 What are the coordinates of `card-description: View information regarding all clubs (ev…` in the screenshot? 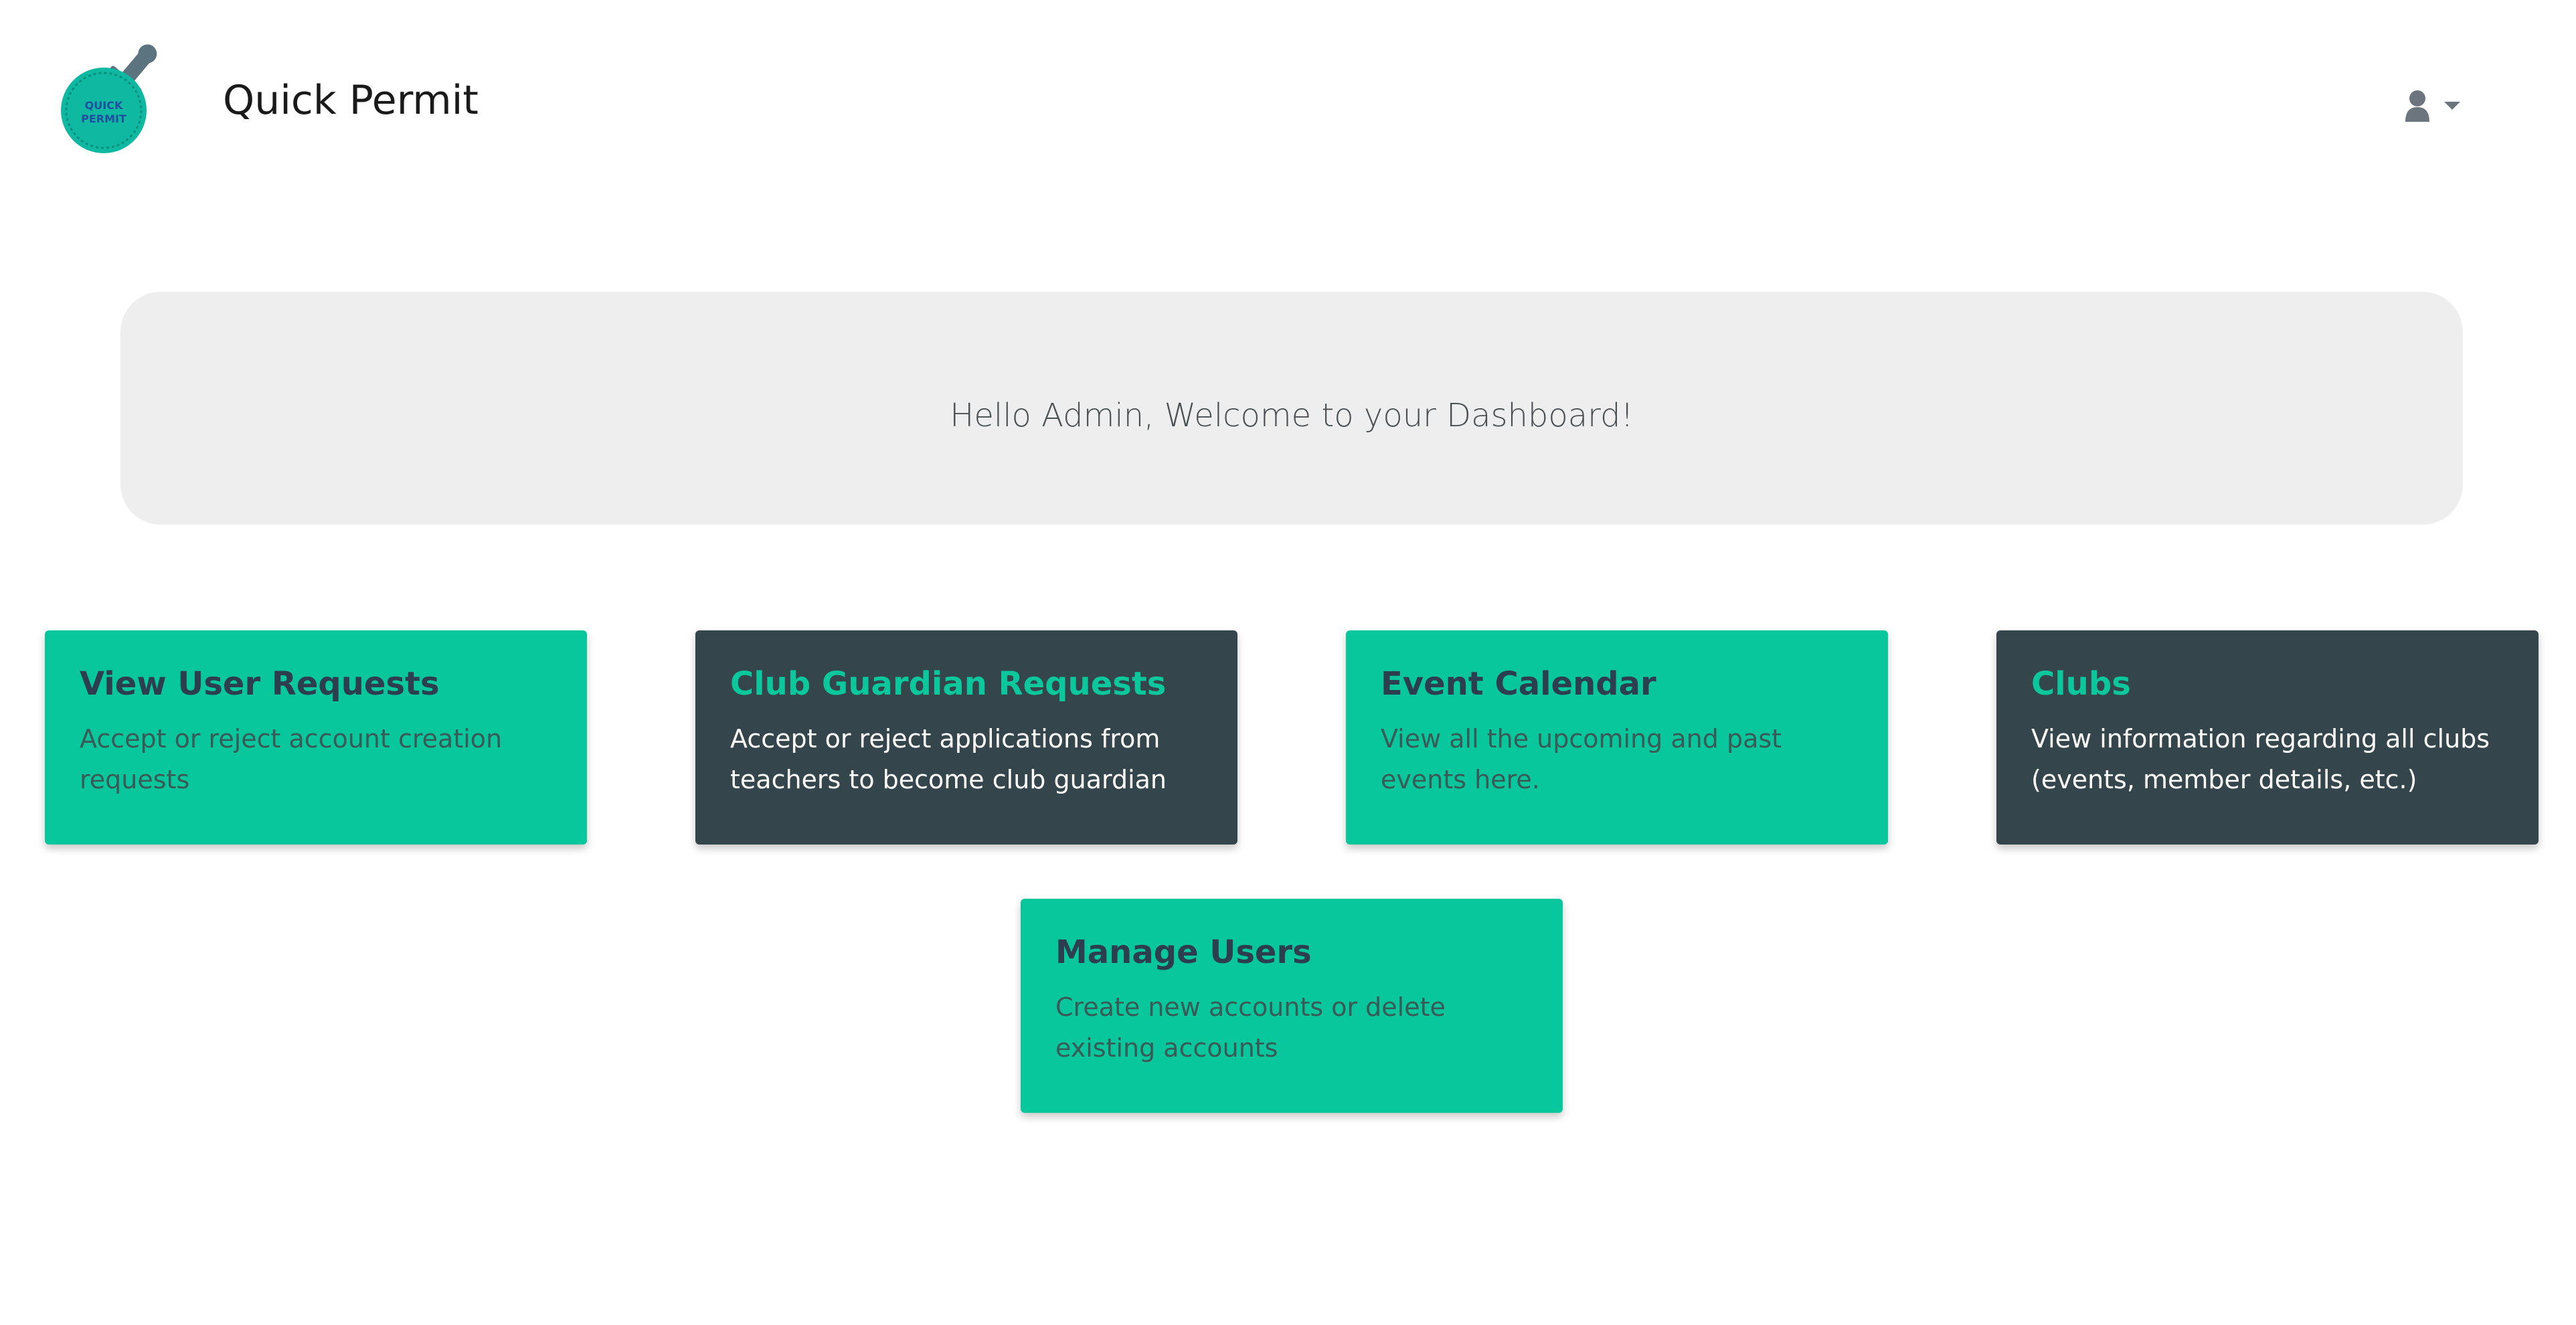 It's located at (2260, 759).